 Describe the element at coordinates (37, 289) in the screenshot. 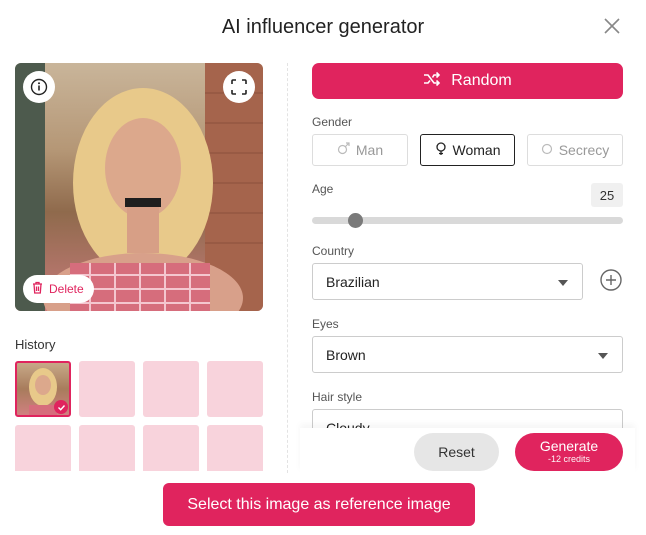

I see `trash-icon` at that location.